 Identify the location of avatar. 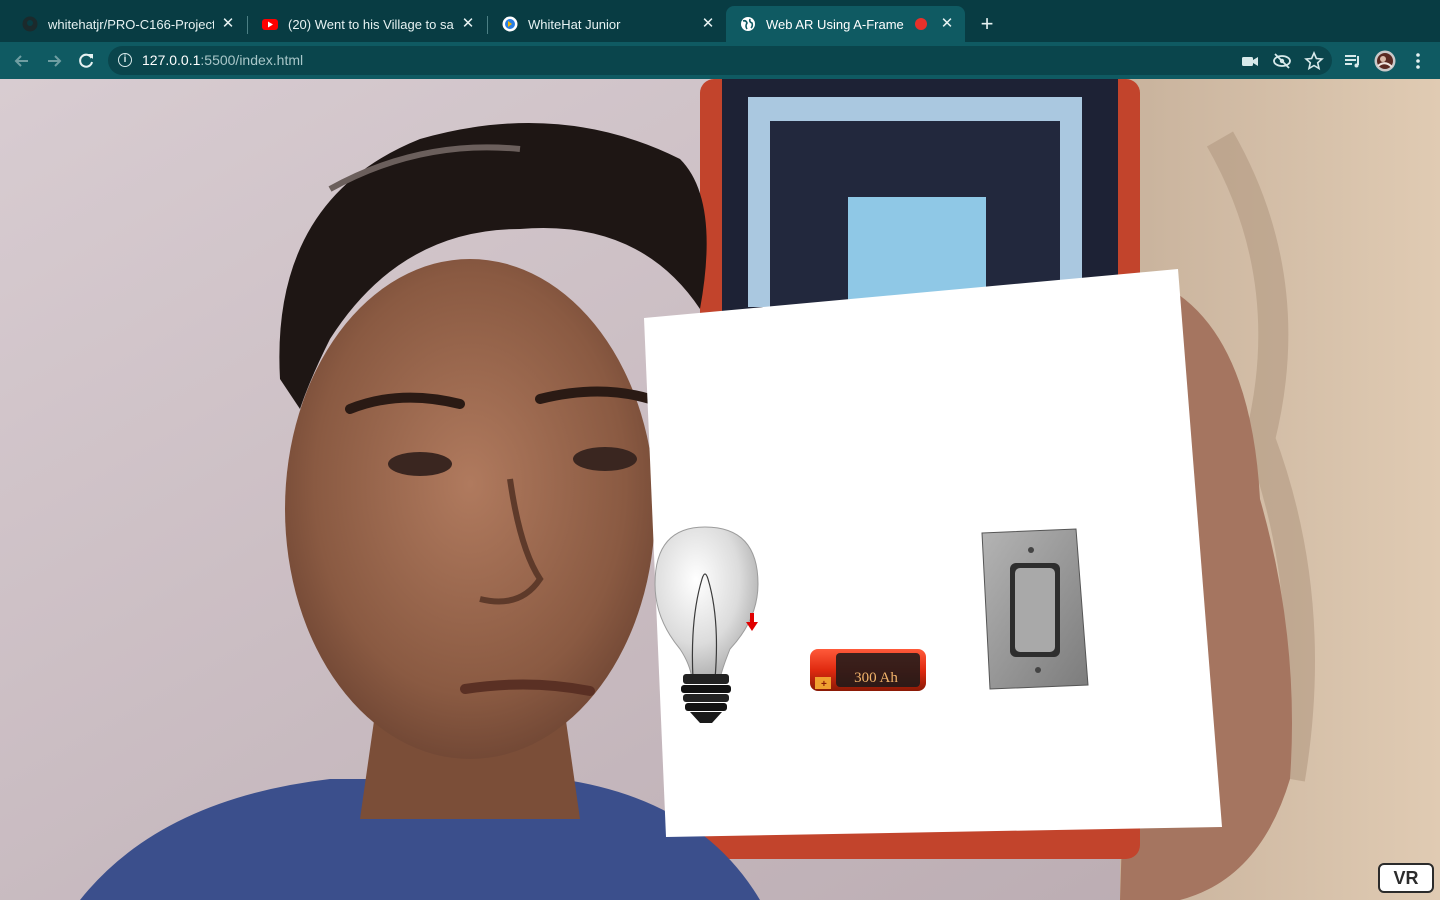
(1385, 61).